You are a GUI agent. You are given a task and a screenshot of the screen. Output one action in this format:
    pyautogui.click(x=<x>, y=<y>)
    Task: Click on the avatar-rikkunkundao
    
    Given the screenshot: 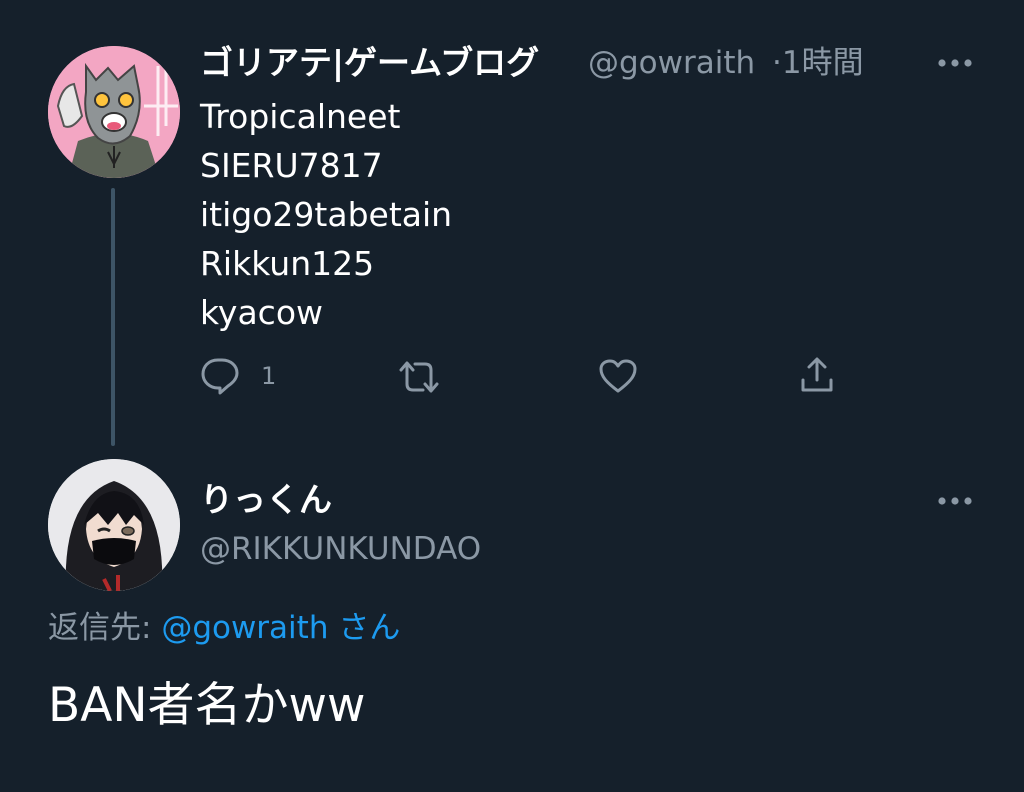 What is the action you would take?
    pyautogui.click(x=114, y=525)
    